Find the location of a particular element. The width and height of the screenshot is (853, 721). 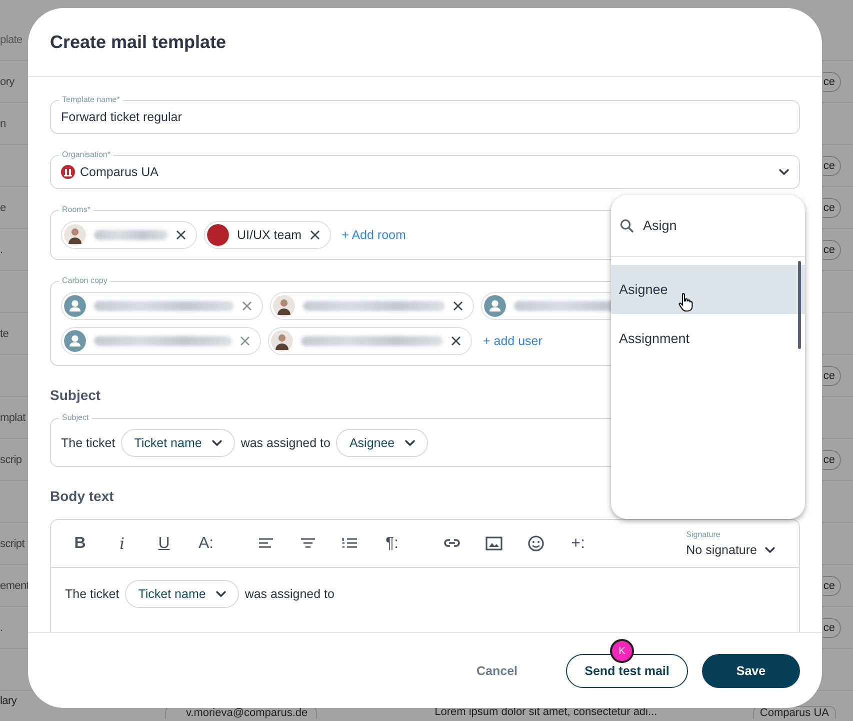

field-label: Template name* is located at coordinates (91, 100).